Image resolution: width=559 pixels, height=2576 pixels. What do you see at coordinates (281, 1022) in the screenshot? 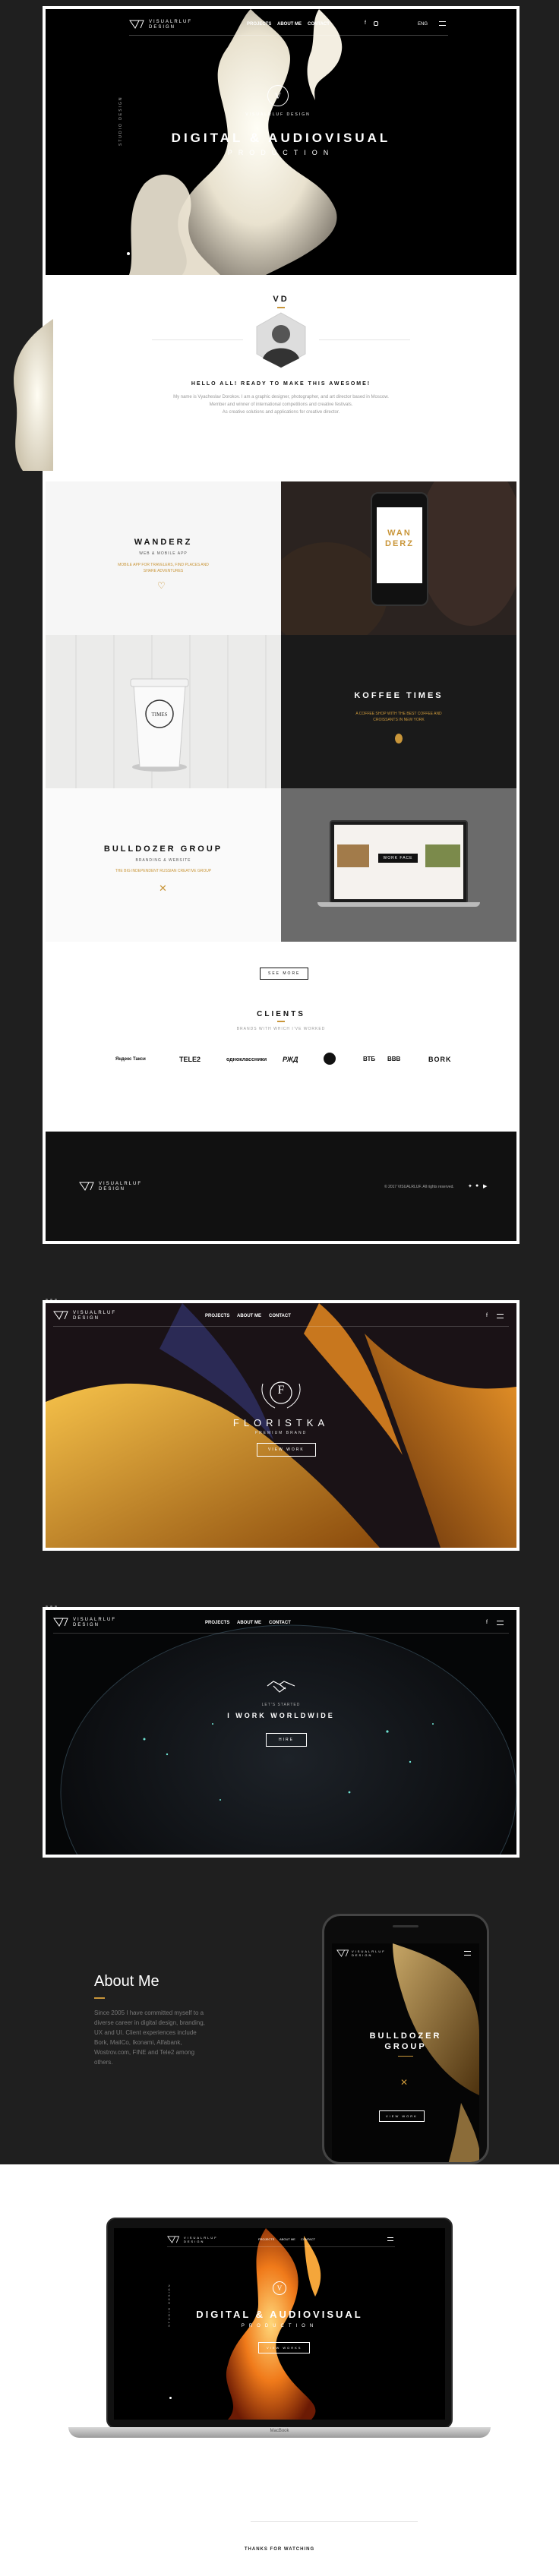
I see `clients-underline` at bounding box center [281, 1022].